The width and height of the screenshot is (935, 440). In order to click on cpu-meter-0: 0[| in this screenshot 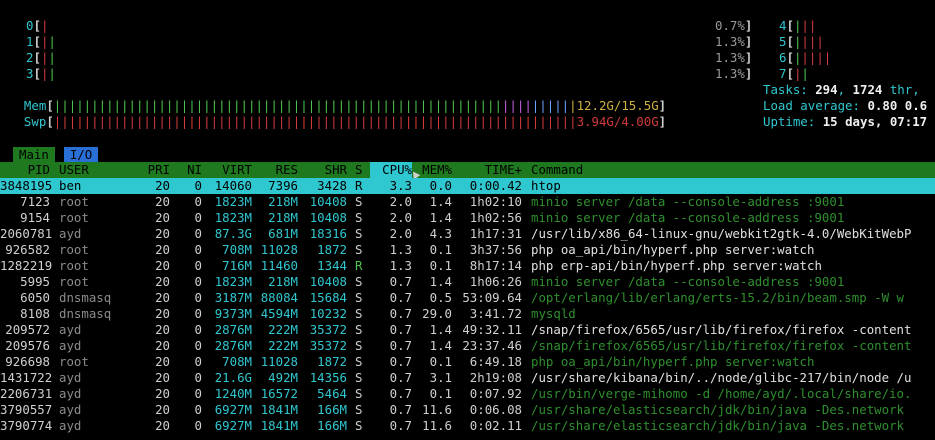, I will do `click(37, 25)`.